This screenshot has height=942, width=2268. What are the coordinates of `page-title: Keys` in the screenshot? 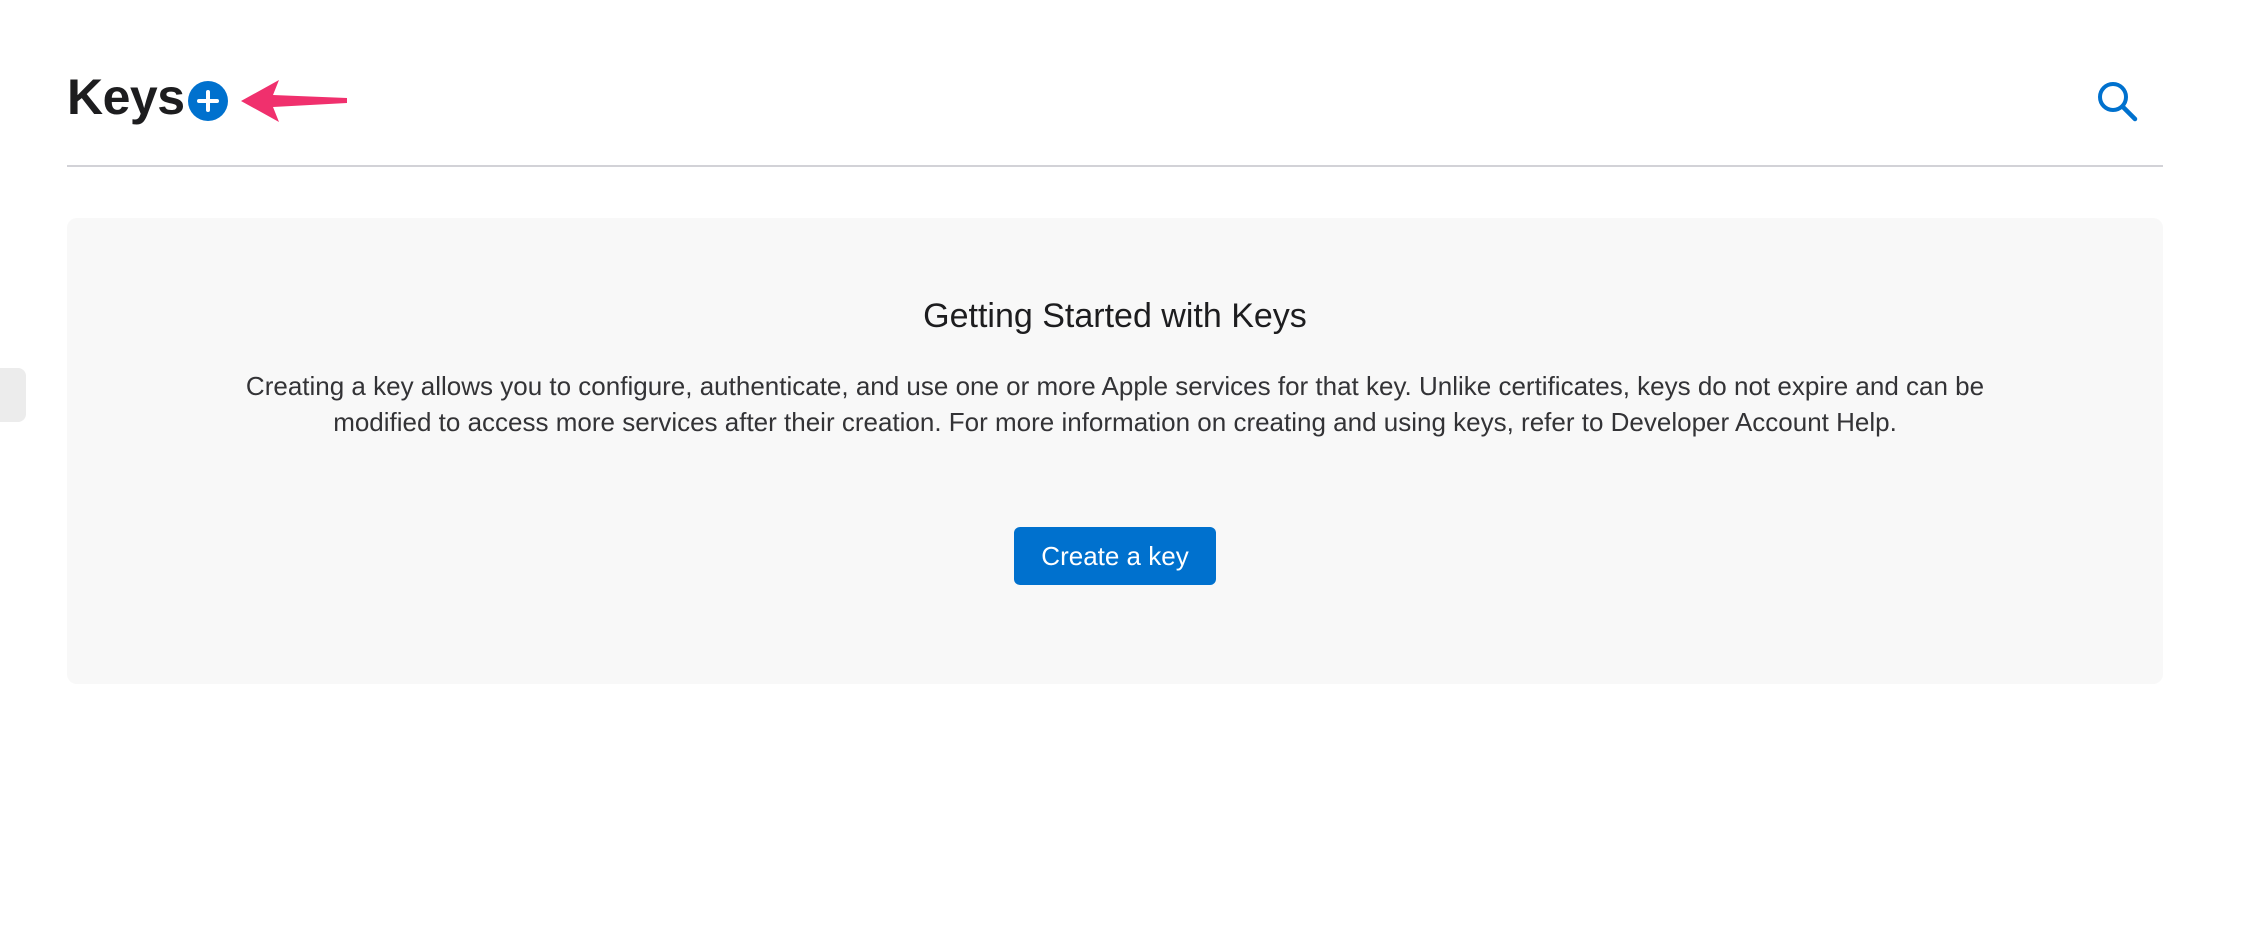 It's located at (126, 97).